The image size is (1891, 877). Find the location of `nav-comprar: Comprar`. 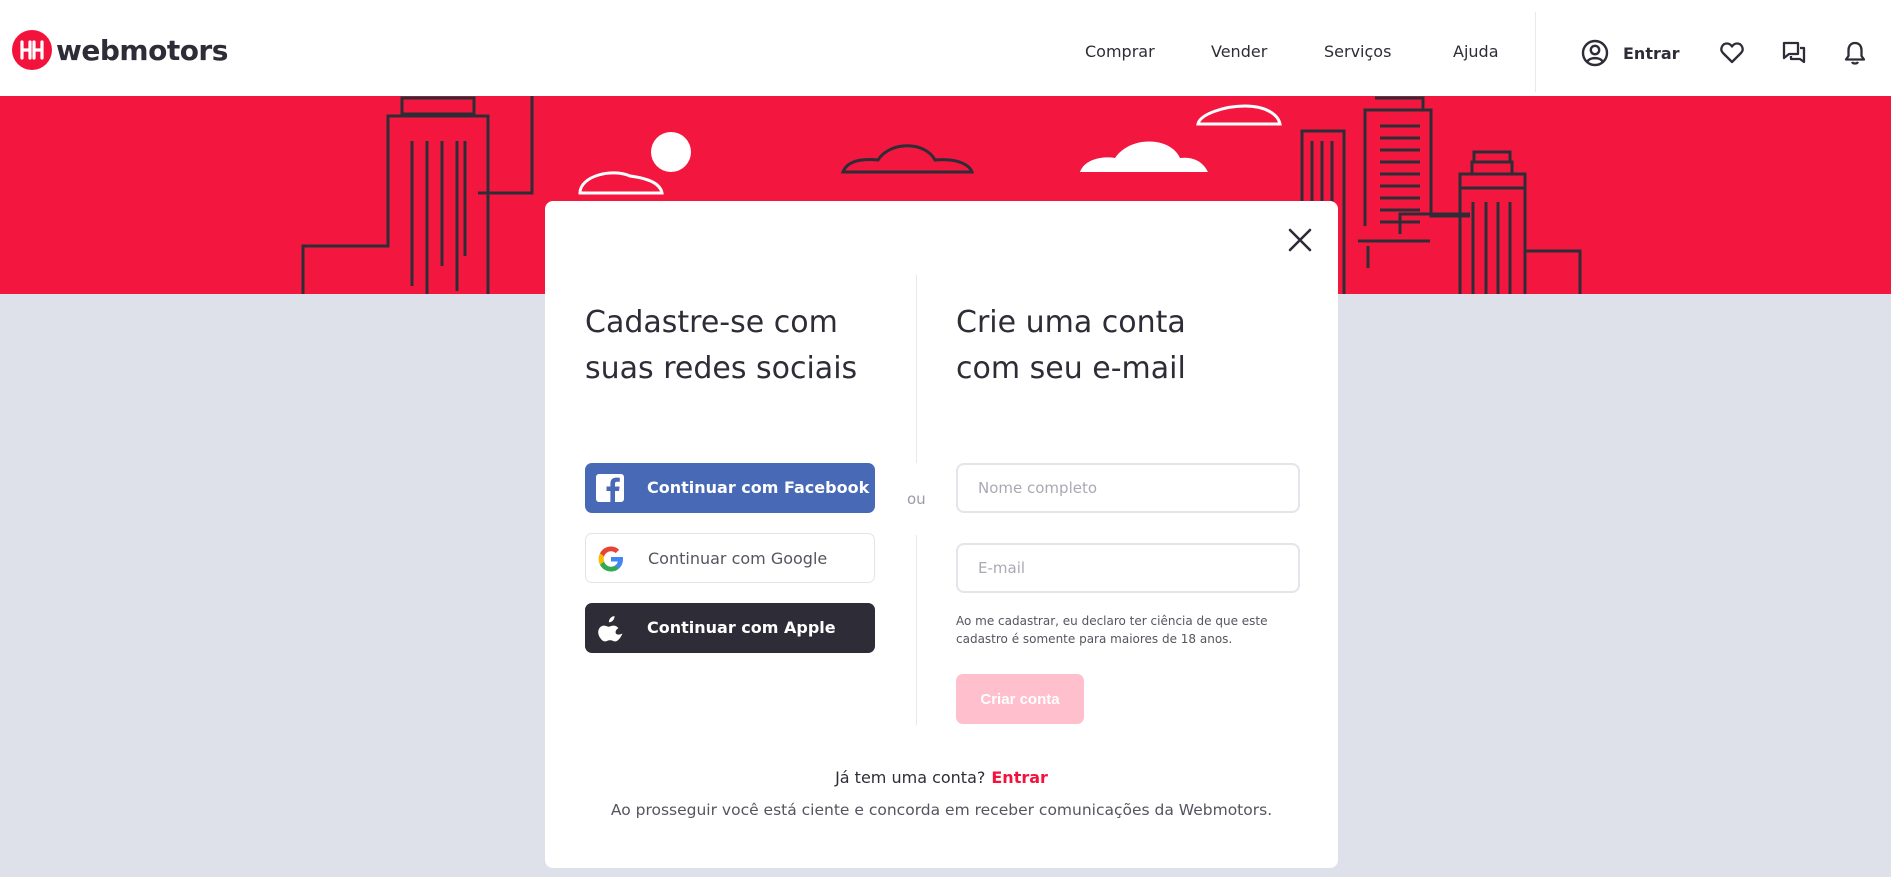

nav-comprar: Comprar is located at coordinates (1120, 51).